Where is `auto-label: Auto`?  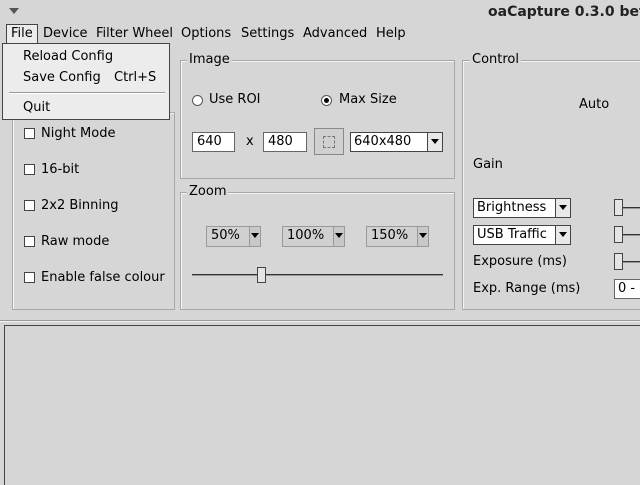 auto-label: Auto is located at coordinates (594, 104).